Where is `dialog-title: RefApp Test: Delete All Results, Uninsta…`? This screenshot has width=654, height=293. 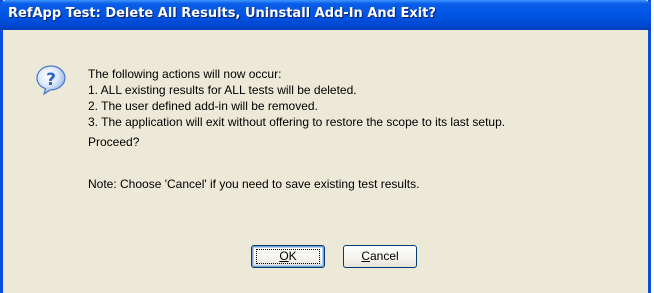
dialog-title: RefApp Test: Delete All Results, Uninsta… is located at coordinates (222, 13).